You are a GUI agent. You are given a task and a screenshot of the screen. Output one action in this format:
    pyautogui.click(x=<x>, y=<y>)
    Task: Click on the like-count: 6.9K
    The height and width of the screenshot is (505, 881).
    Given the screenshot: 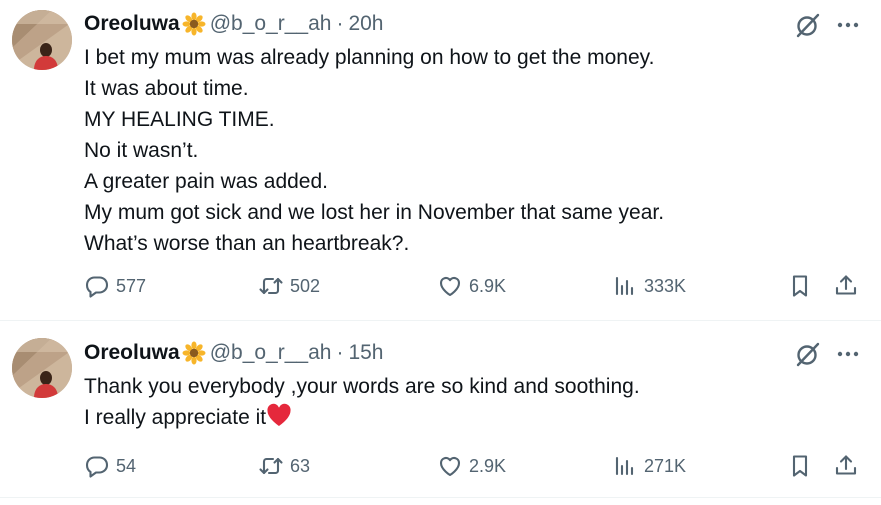 What is the action you would take?
    pyautogui.click(x=488, y=285)
    